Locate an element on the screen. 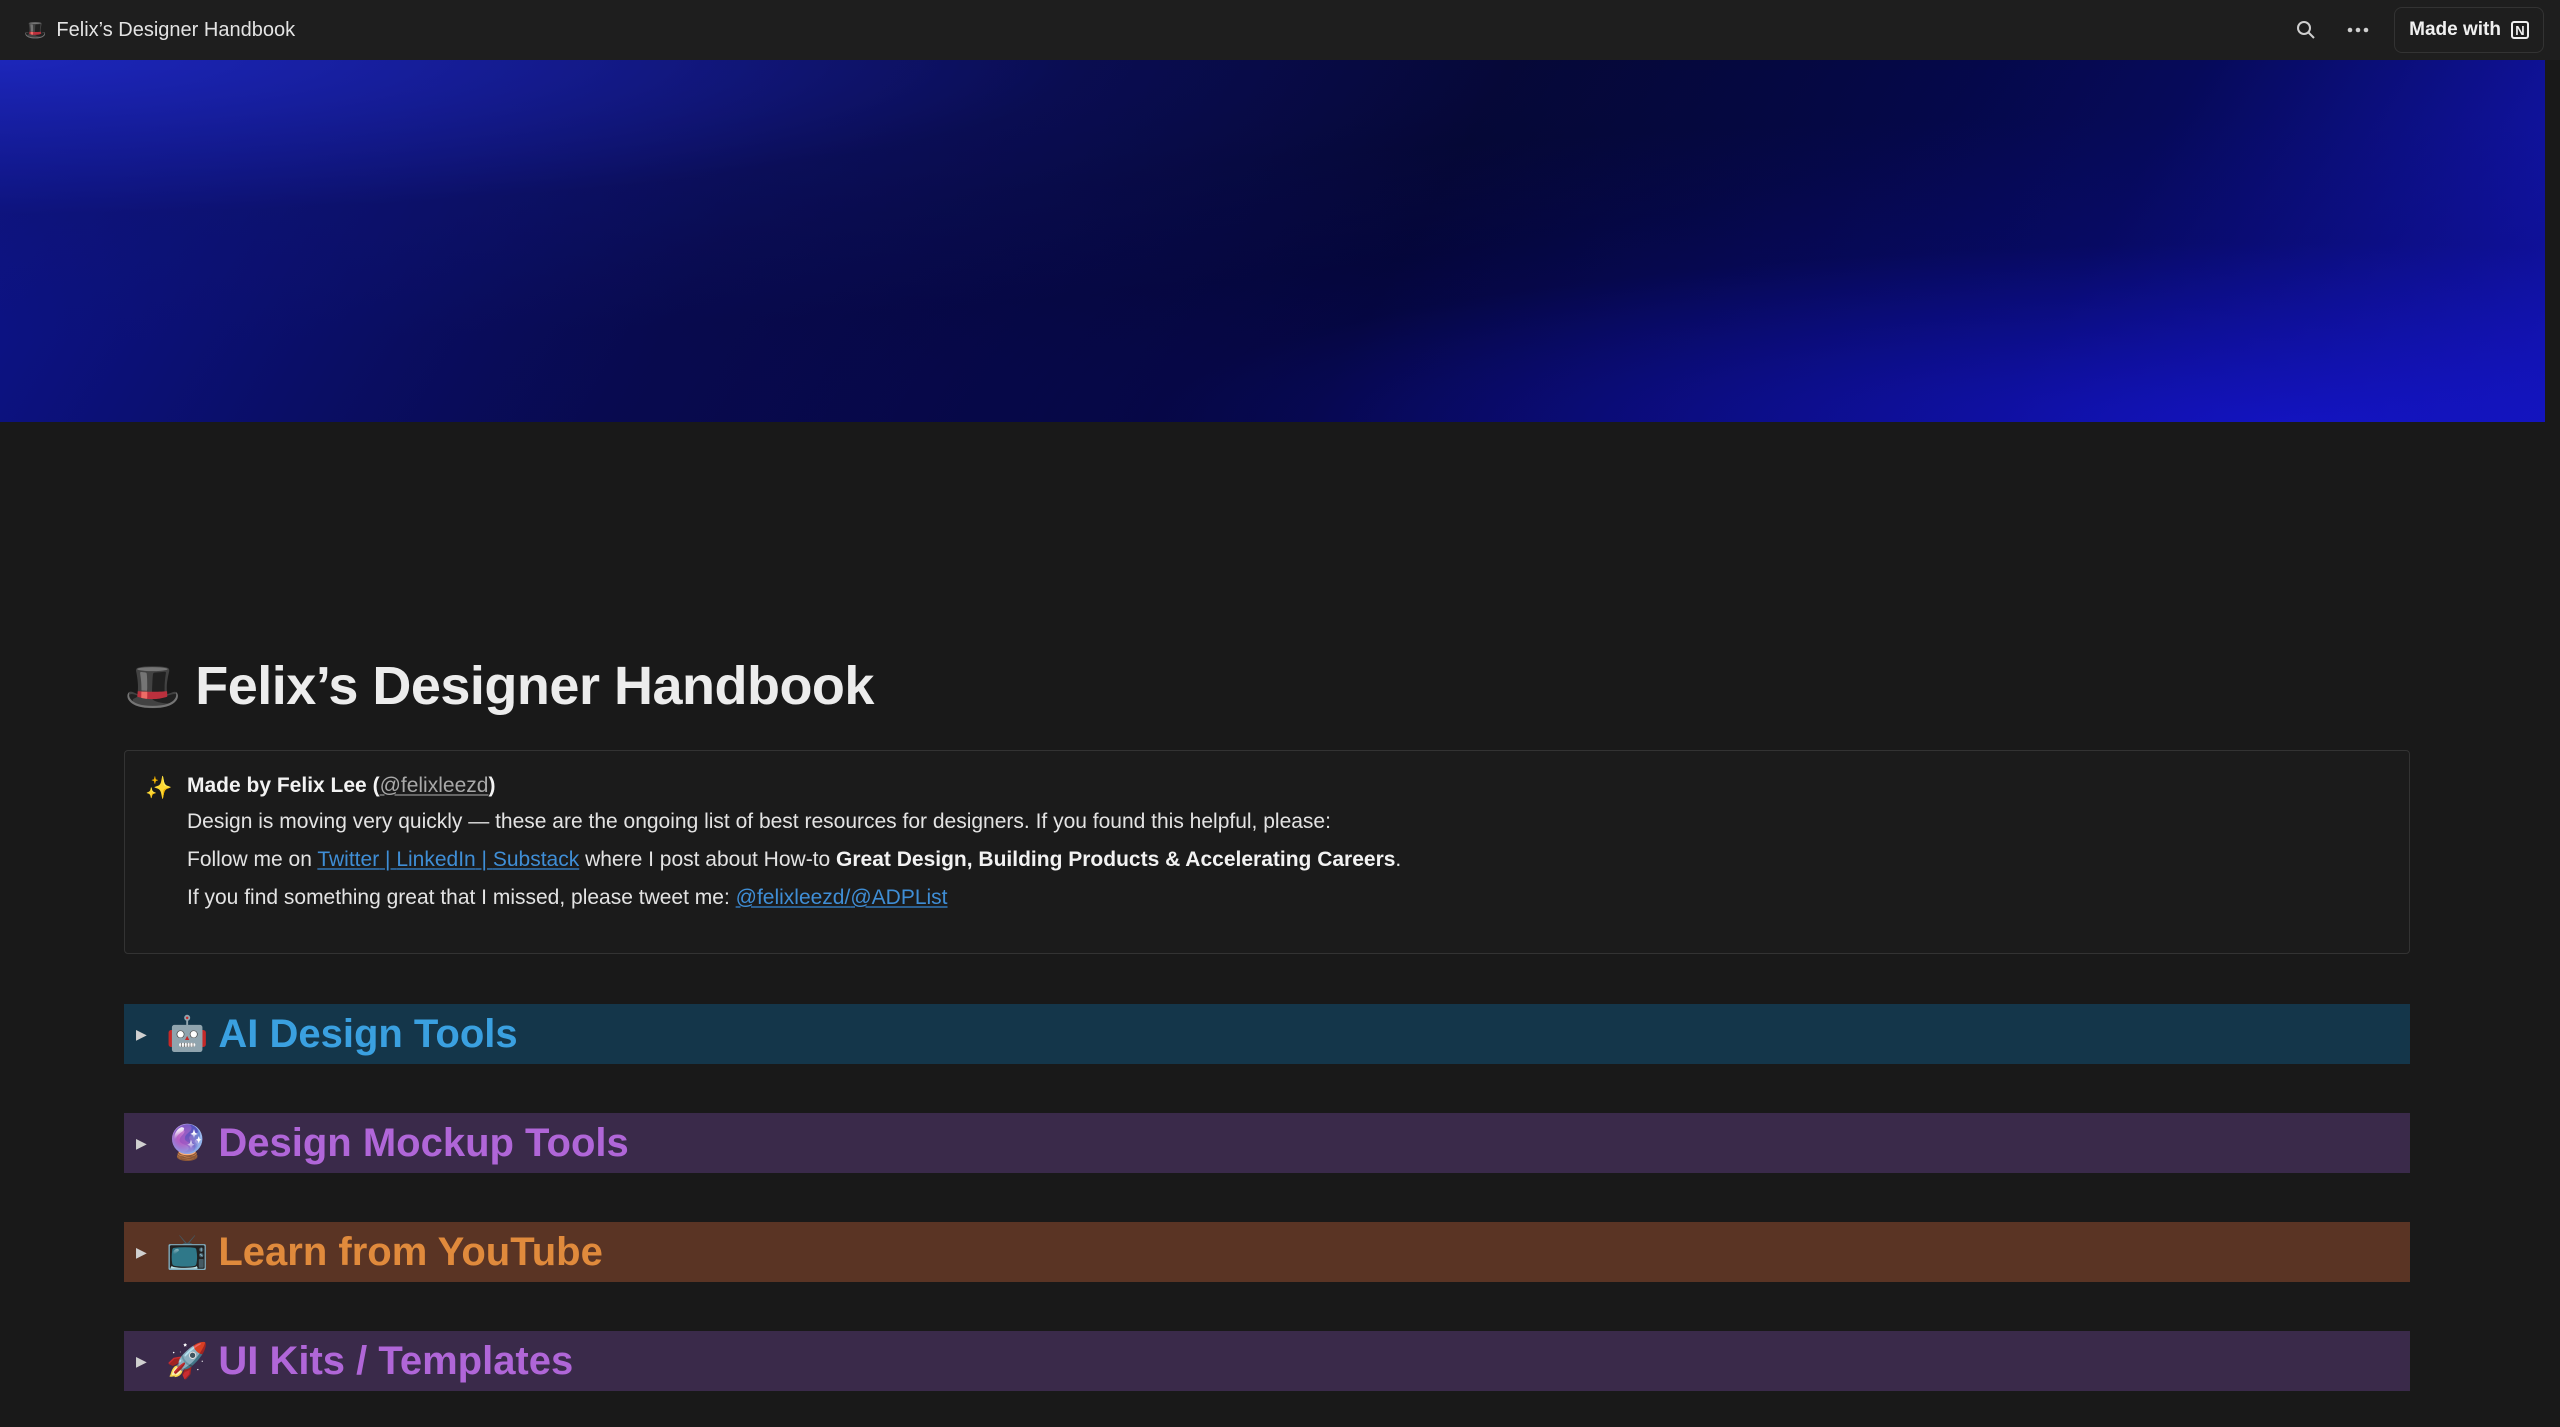 Image resolution: width=2560 pixels, height=1427 pixels. toggle-label: UI Kits / Templates is located at coordinates (396, 1360).